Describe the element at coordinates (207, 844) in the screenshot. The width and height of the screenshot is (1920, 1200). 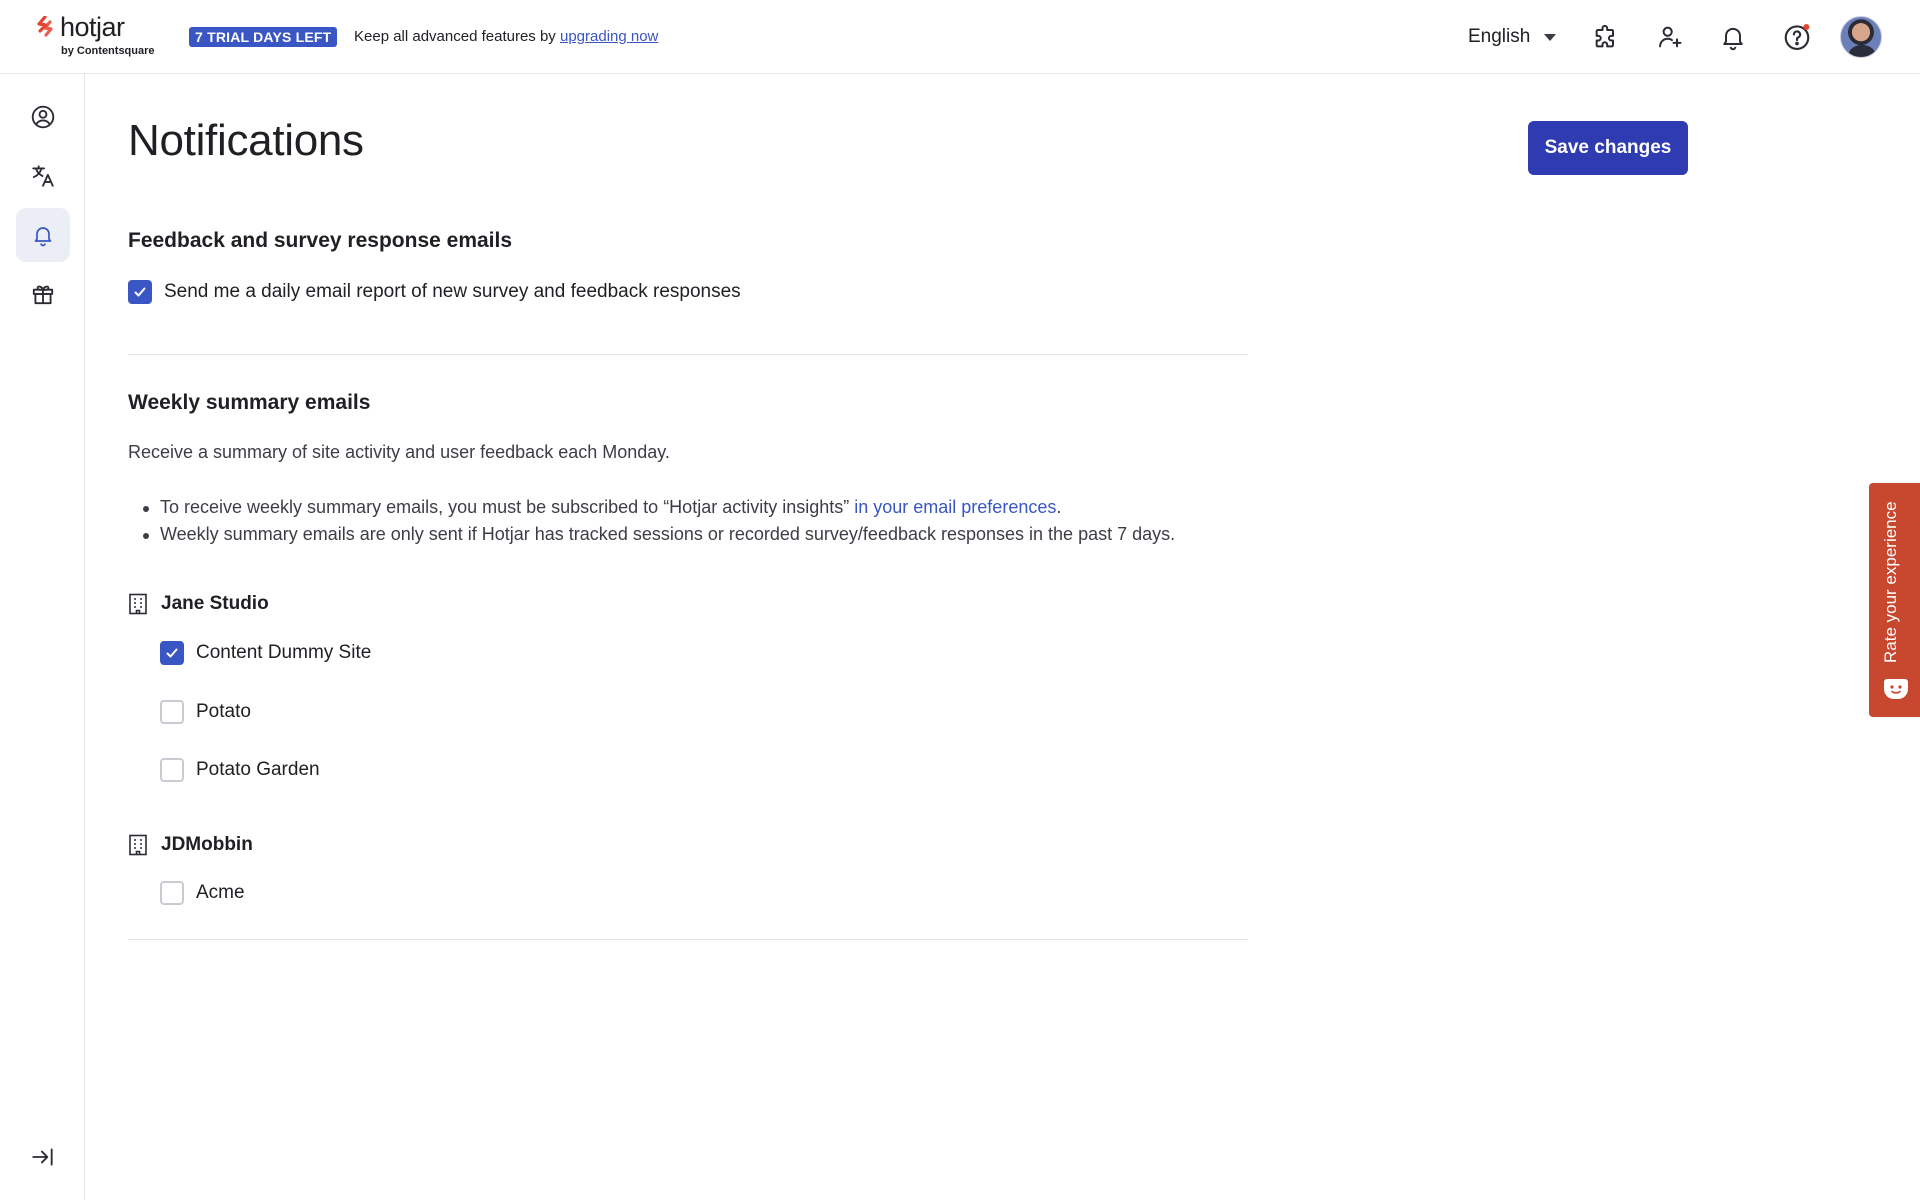
I see `organization-name: JDMobbin` at that location.